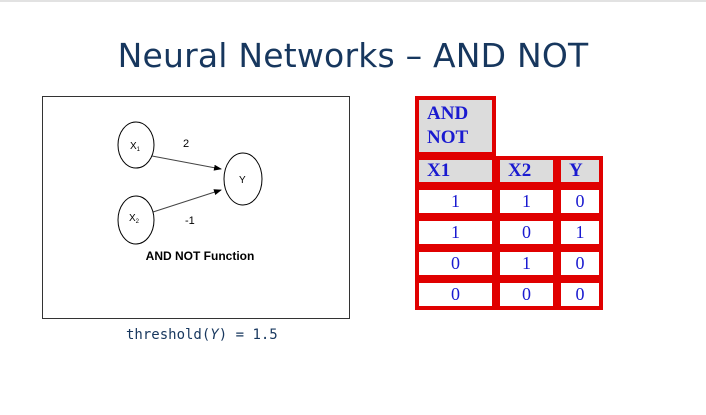  I want to click on edge-x2-y, so click(187, 201).